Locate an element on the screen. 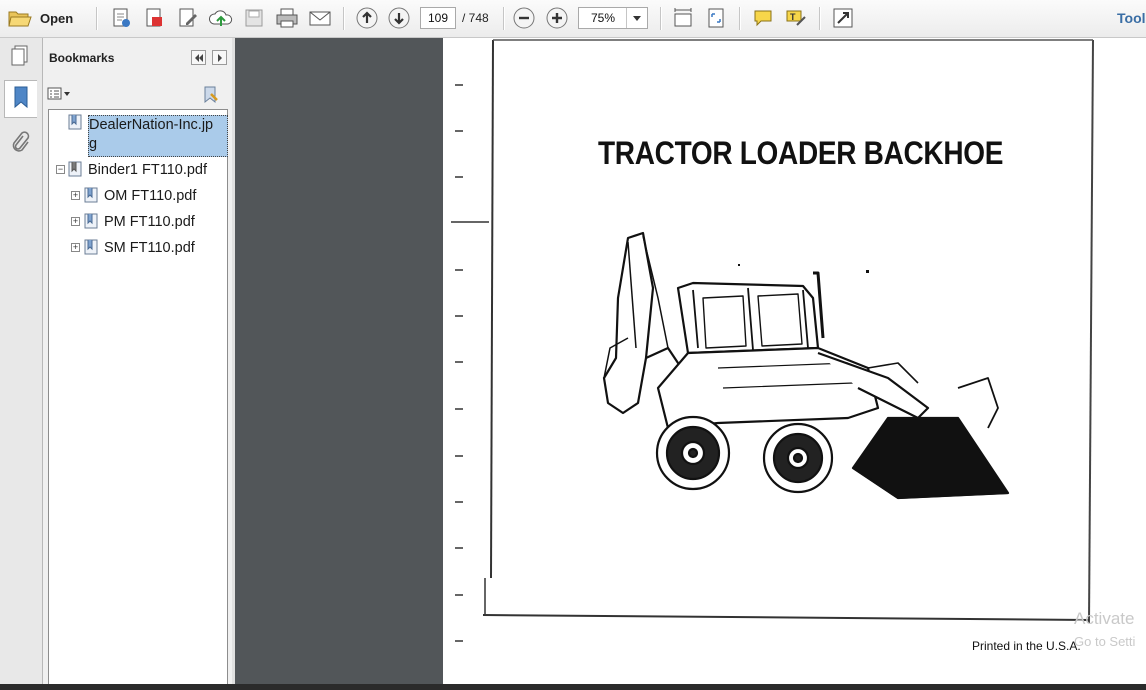 The image size is (1146, 690). expand-icon is located at coordinates (843, 18).